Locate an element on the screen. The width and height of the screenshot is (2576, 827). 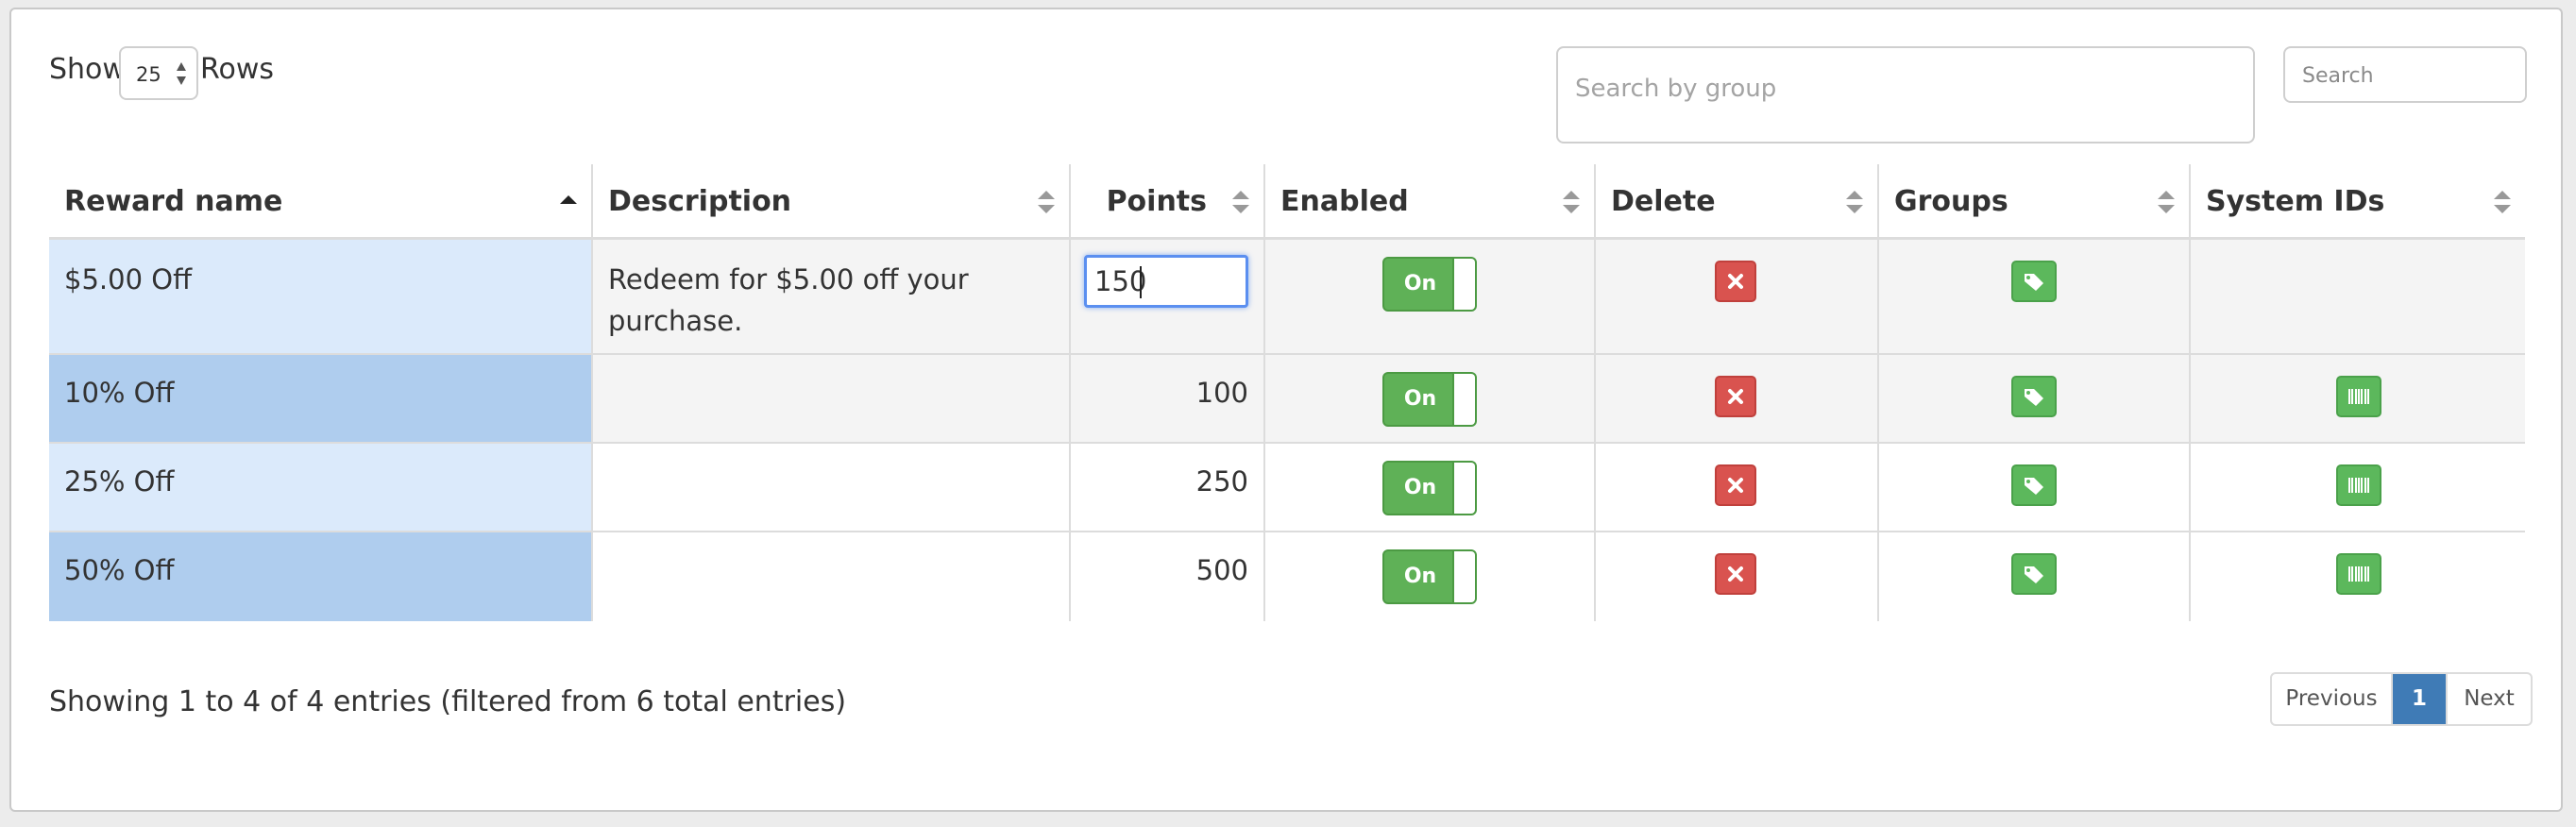
sort-asc-icon is located at coordinates (568, 199).